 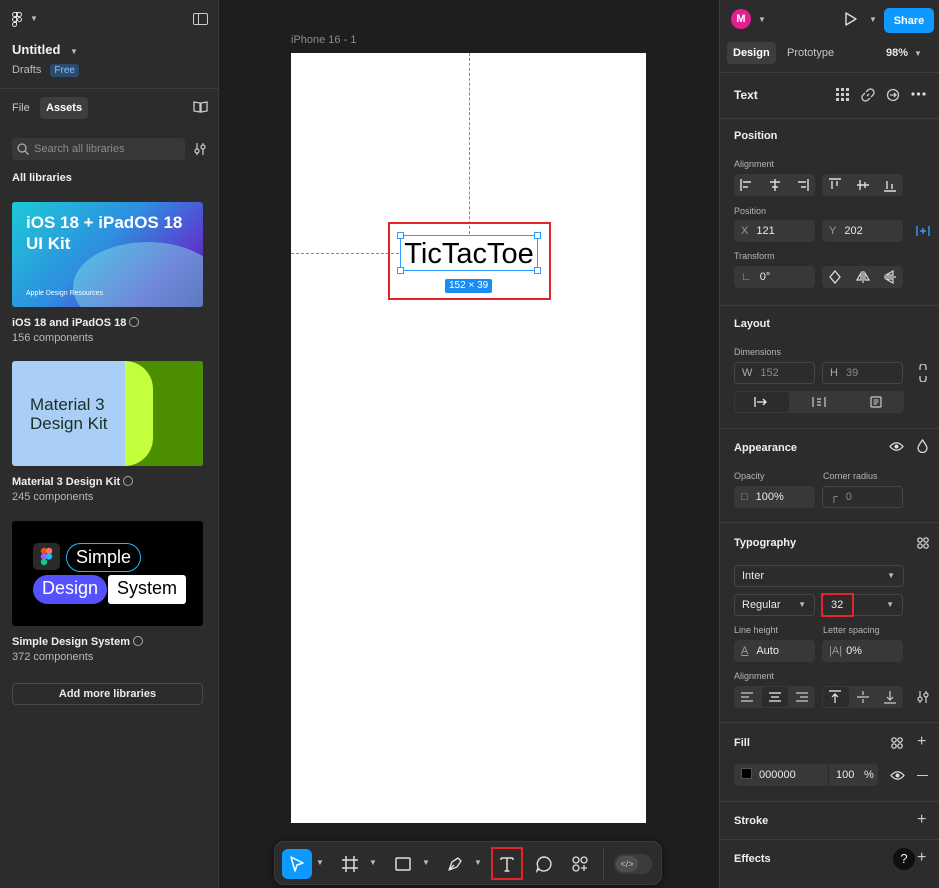 I want to click on tab-design: Design, so click(x=751, y=53).